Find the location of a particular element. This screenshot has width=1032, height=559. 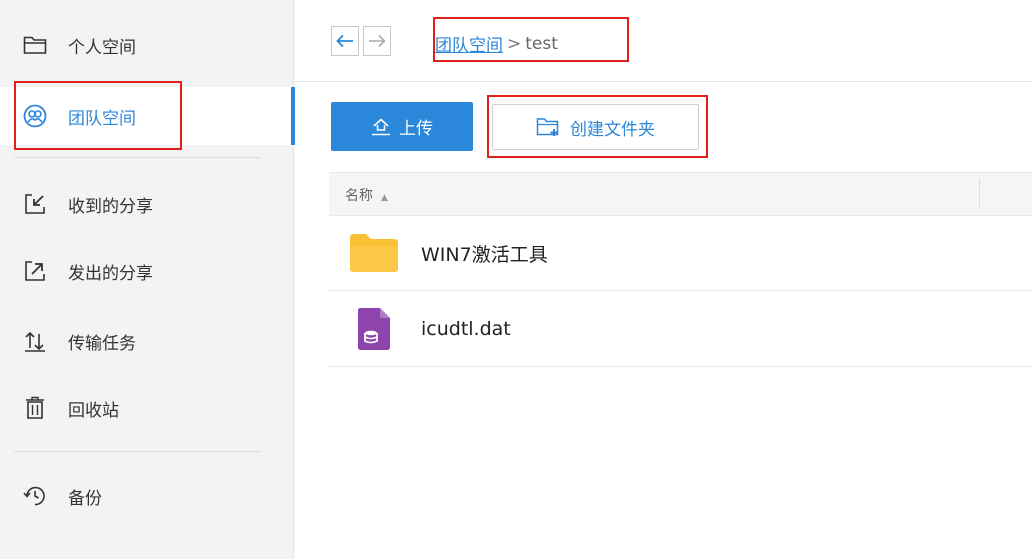

topbar: 团队空间 > test is located at coordinates (663, 41).